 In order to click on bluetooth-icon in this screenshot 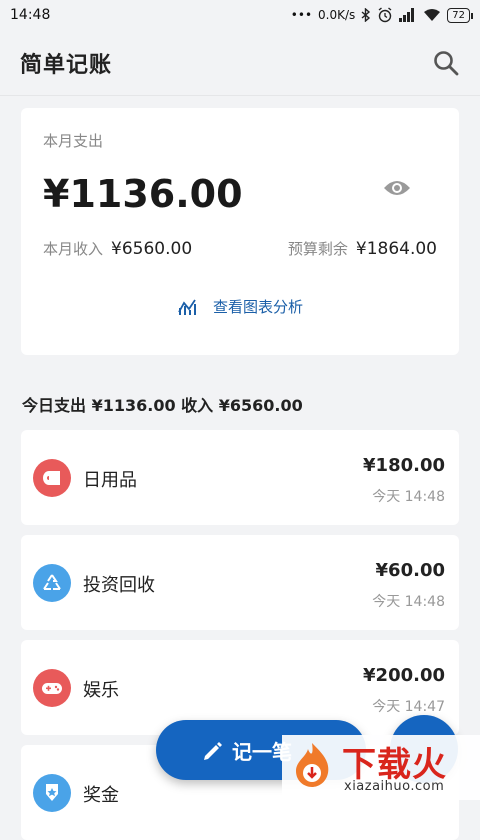, I will do `click(366, 15)`.